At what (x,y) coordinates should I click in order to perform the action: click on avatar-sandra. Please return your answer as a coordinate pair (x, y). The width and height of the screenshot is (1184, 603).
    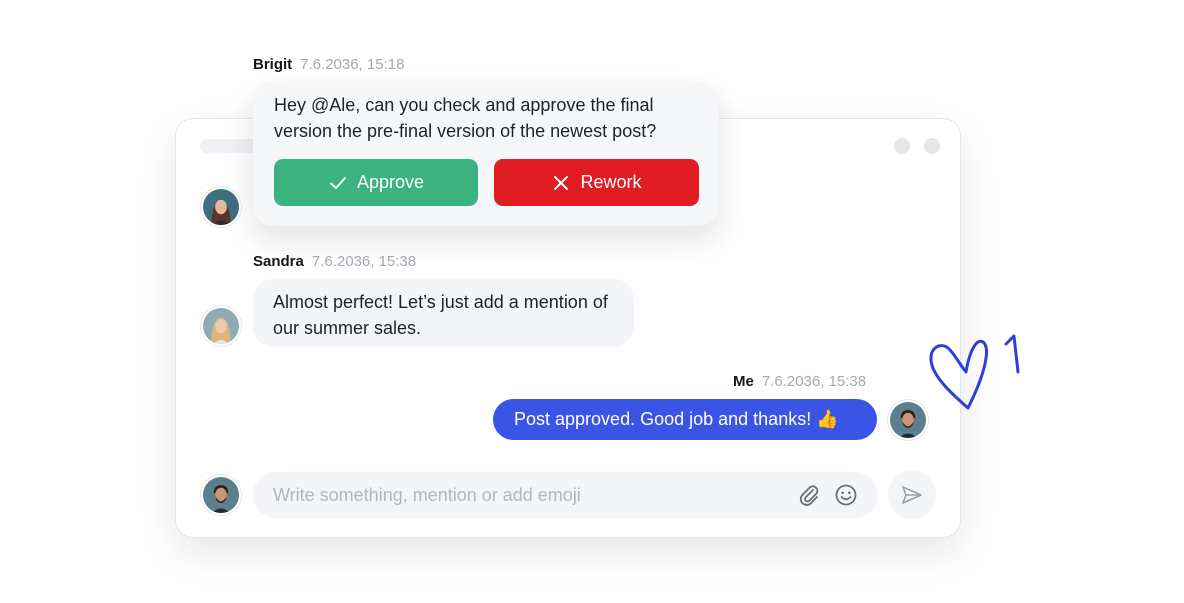
    Looking at the image, I should click on (221, 326).